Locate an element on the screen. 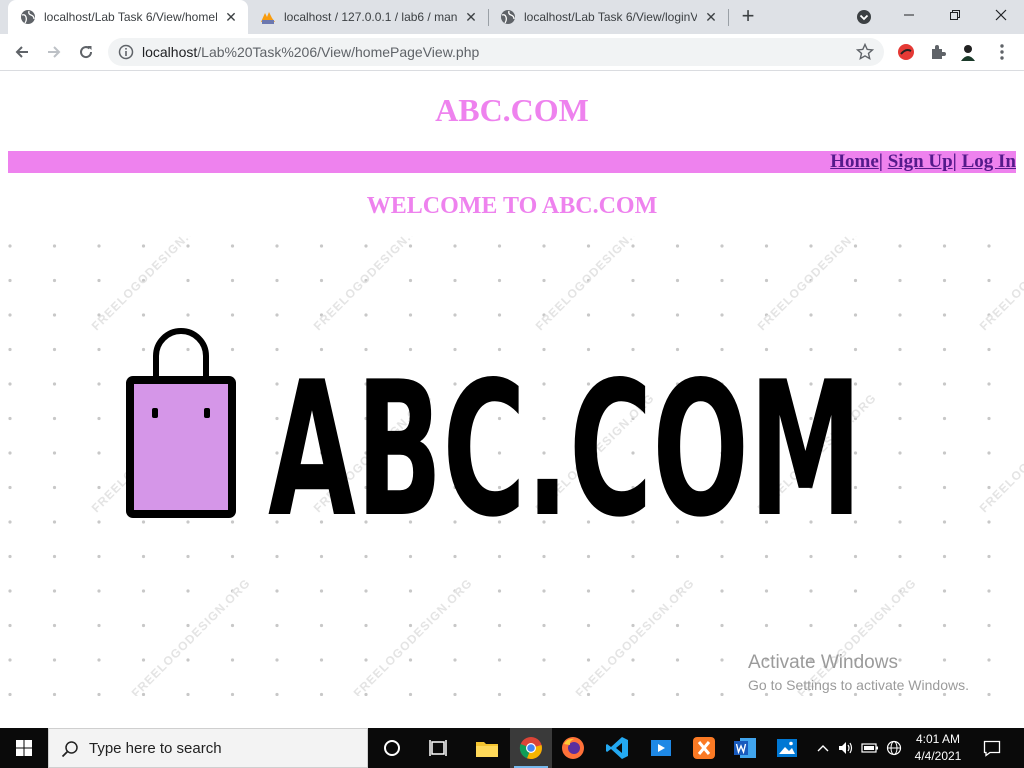 This screenshot has height=768, width=1024. task-view-button is located at coordinates (439, 748).